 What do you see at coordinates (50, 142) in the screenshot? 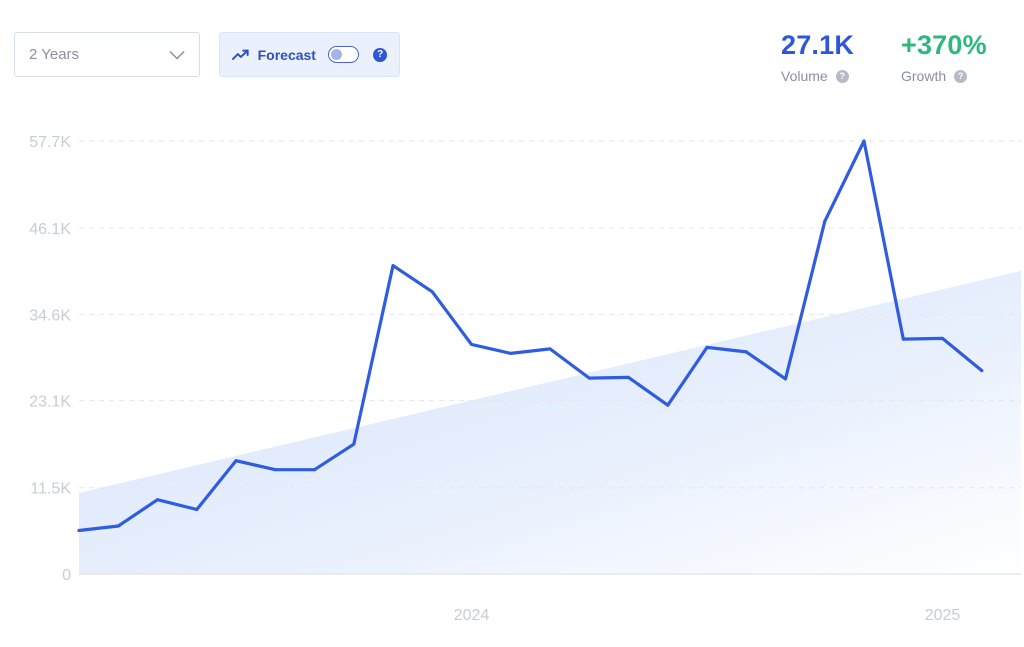
I see `y-tick-label: 57.7K` at bounding box center [50, 142].